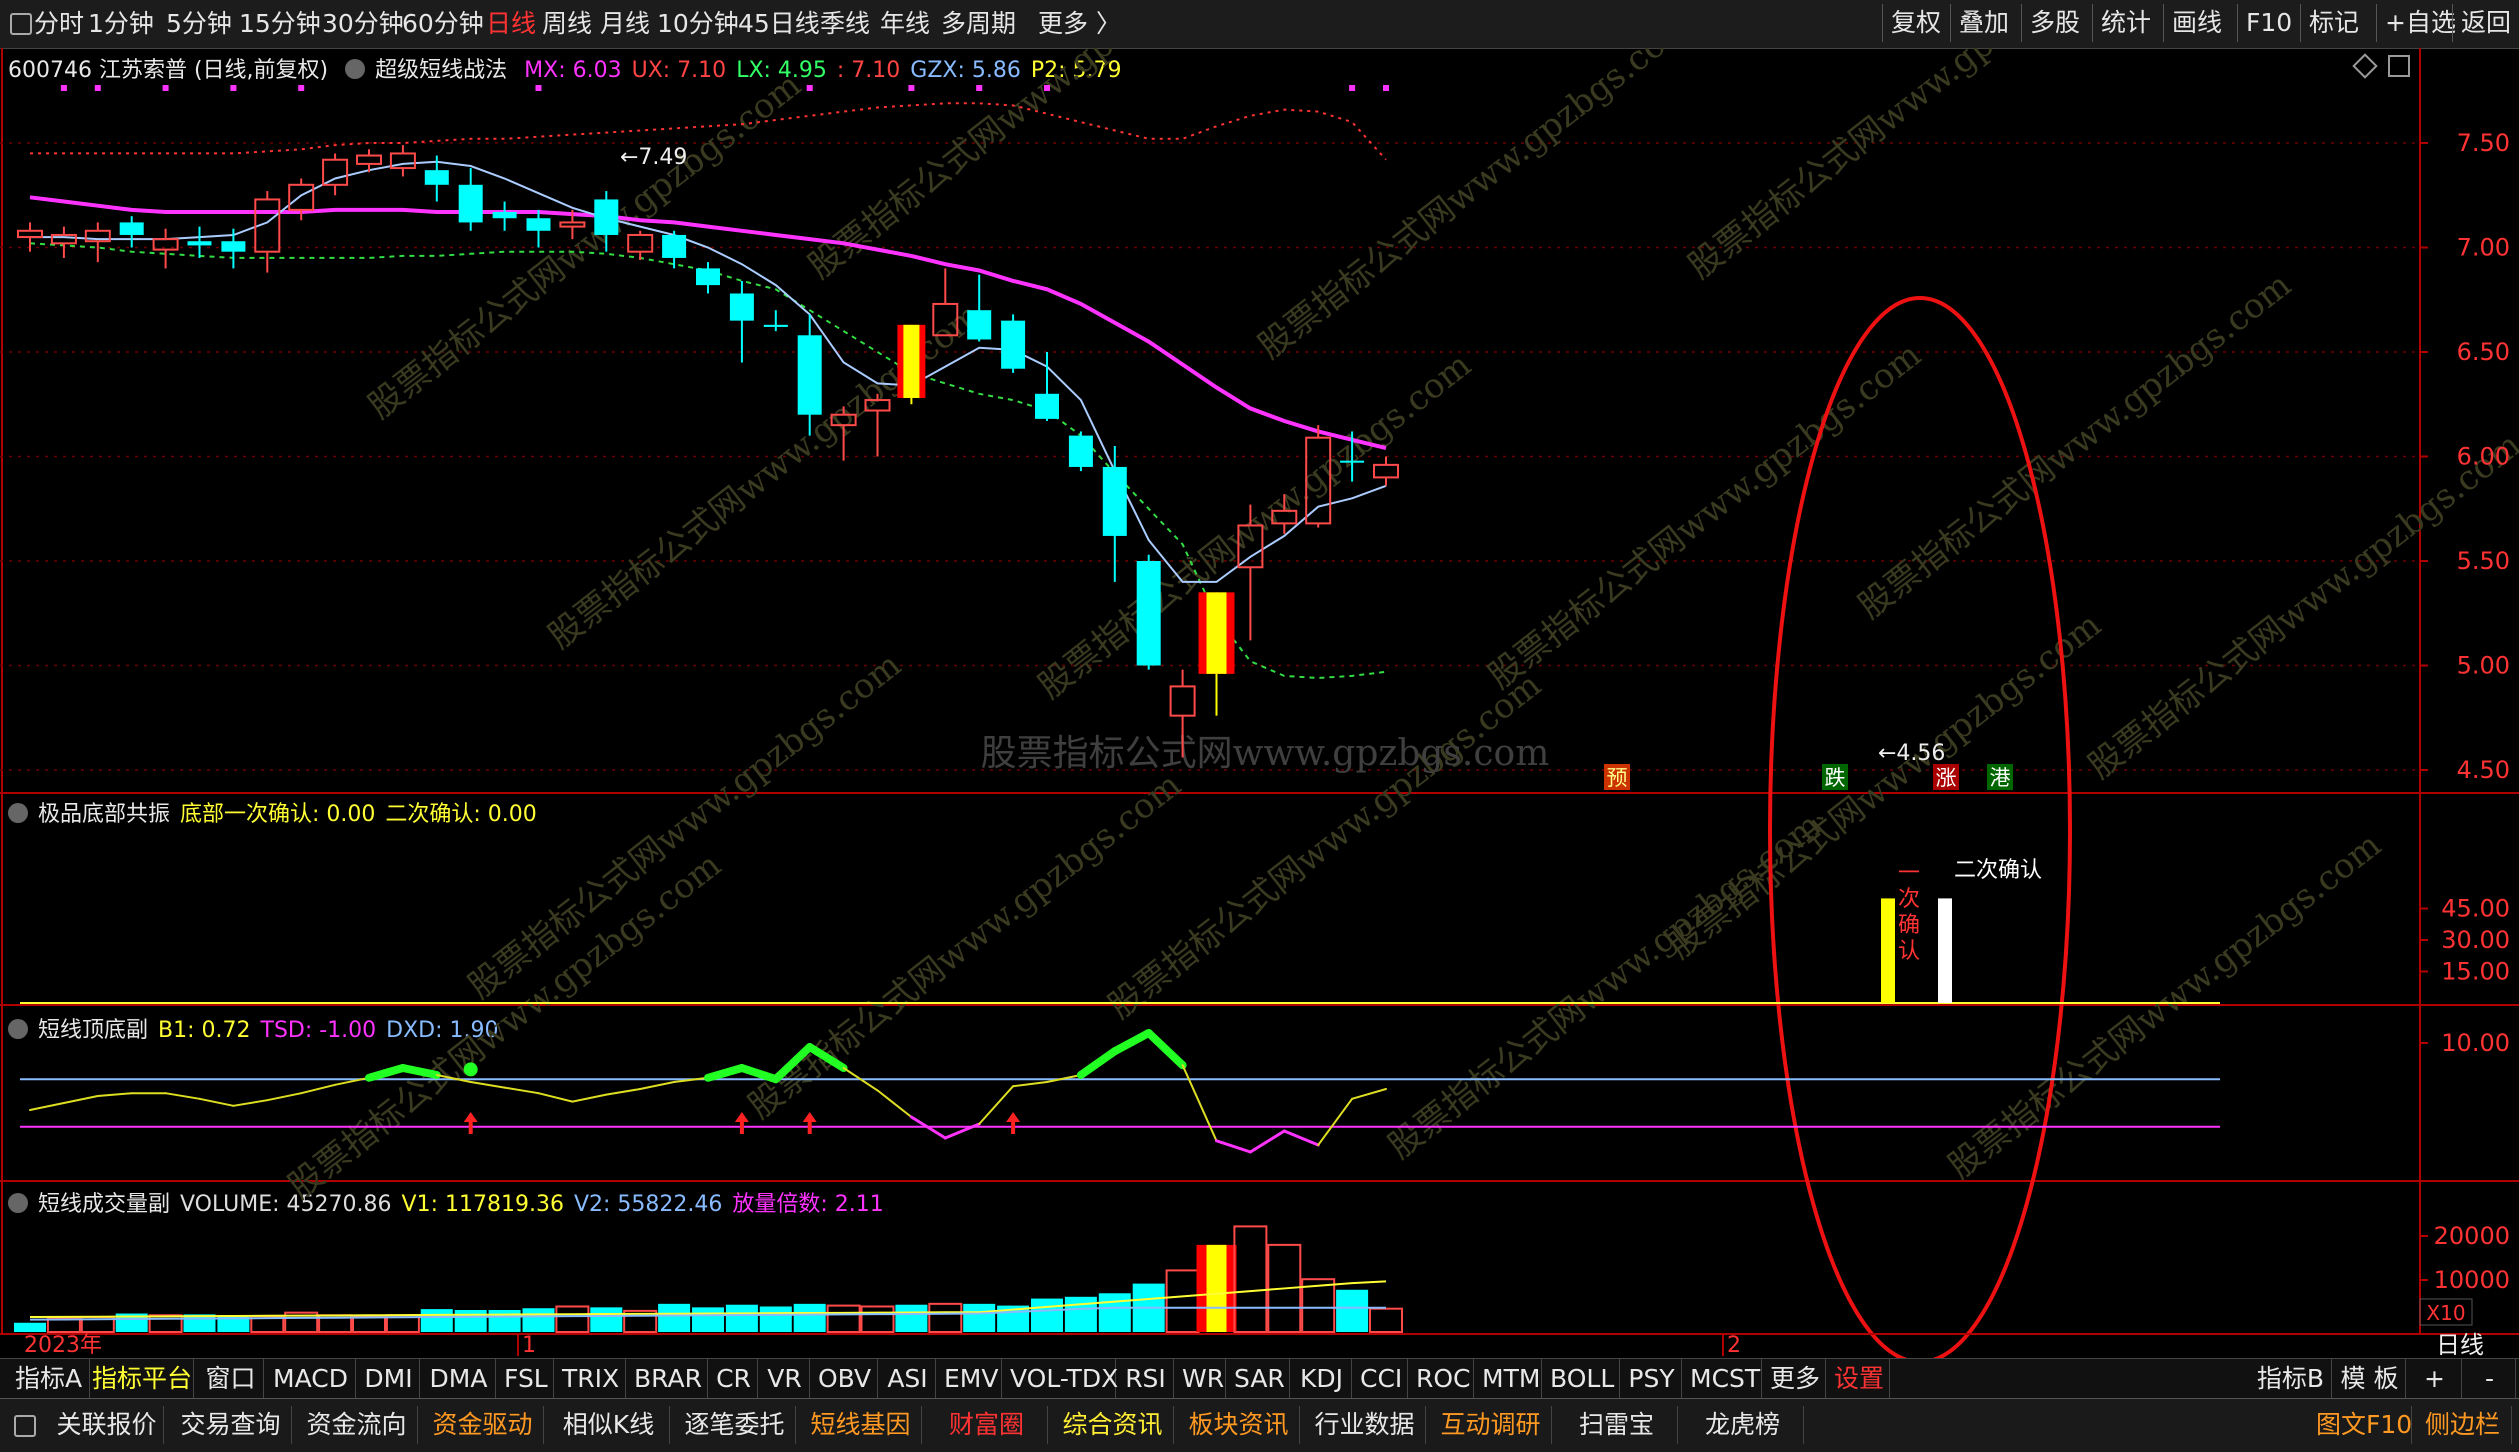  Describe the element at coordinates (1723, 1379) in the screenshot. I see `indicator-tab-24: MCST` at that location.